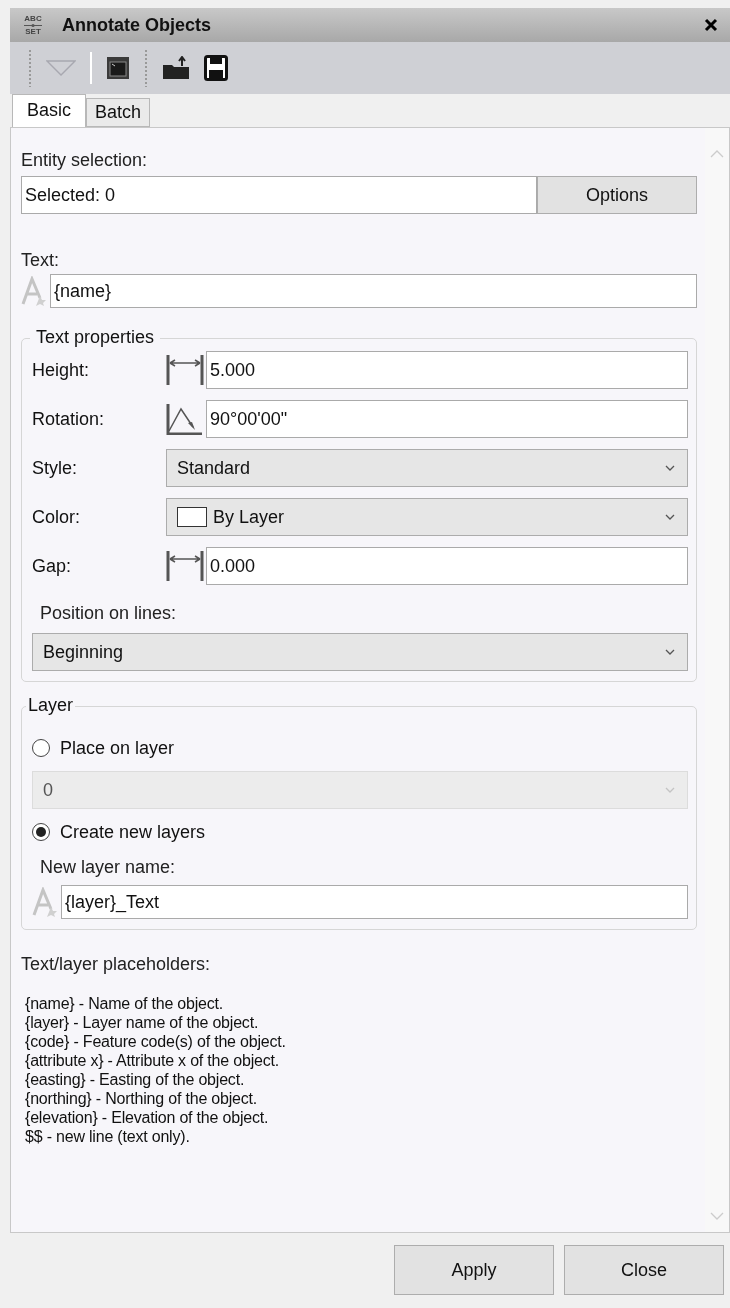 This screenshot has width=730, height=1308. Describe the element at coordinates (135, 1079) in the screenshot. I see `placeholder-description: {easting} - Easting of the object.` at that location.